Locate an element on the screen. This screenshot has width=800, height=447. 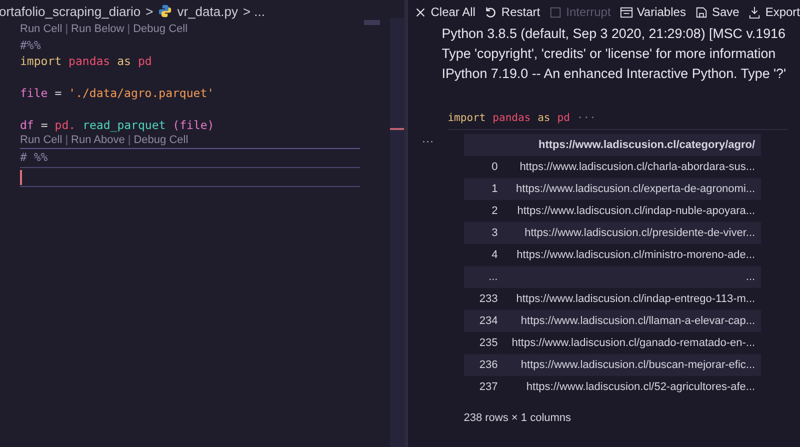
row-index: 236 is located at coordinates (484, 365).